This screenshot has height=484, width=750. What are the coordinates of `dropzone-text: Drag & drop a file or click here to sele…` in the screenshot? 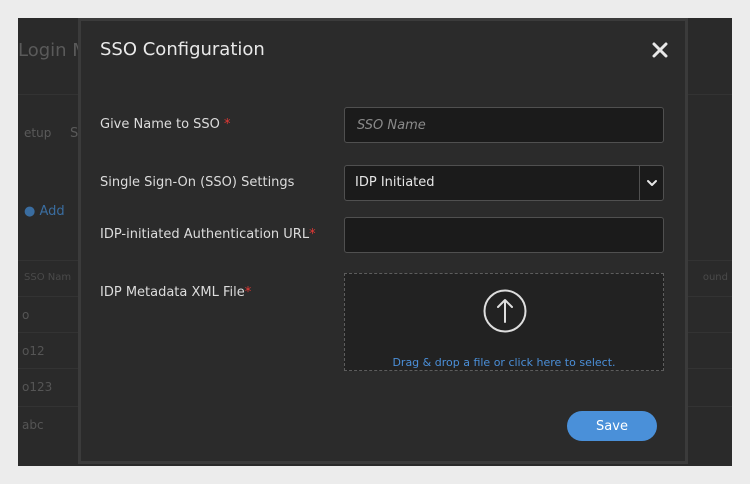 It's located at (504, 362).